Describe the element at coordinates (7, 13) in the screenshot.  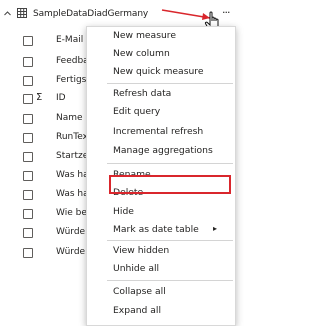
I see `chevron-up-icon` at that location.